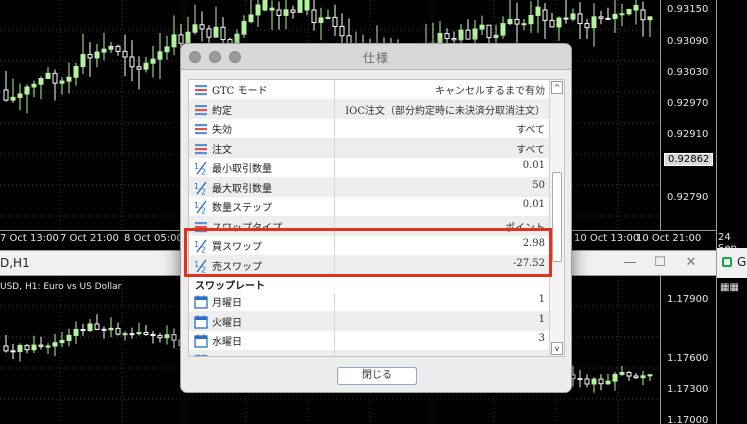 Image resolution: width=747 pixels, height=424 pixels. What do you see at coordinates (729, 287) in the screenshot?
I see `flag-icon: ▦▦` at bounding box center [729, 287].